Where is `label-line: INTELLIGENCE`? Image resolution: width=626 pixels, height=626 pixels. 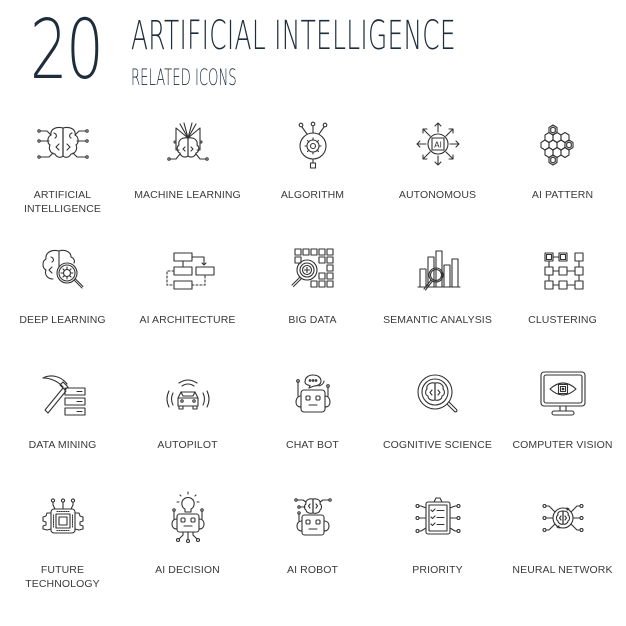 label-line: INTELLIGENCE is located at coordinates (62, 209).